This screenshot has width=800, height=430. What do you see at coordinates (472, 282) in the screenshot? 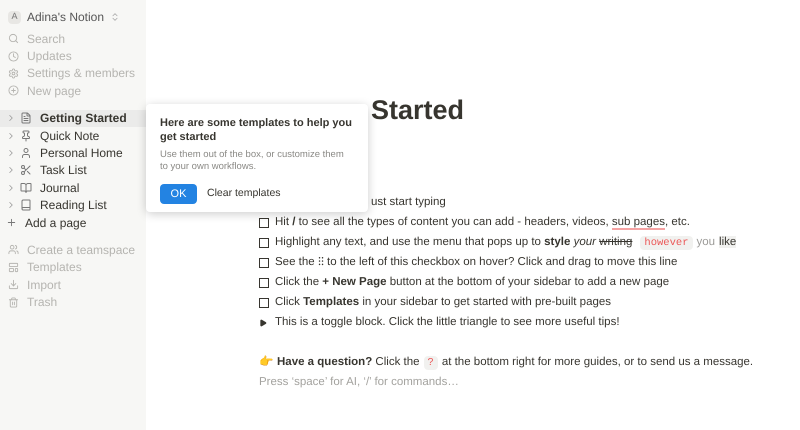
I see `block-text: Click the + New Page button at the bottom of your sidebar to add a new page` at bounding box center [472, 282].